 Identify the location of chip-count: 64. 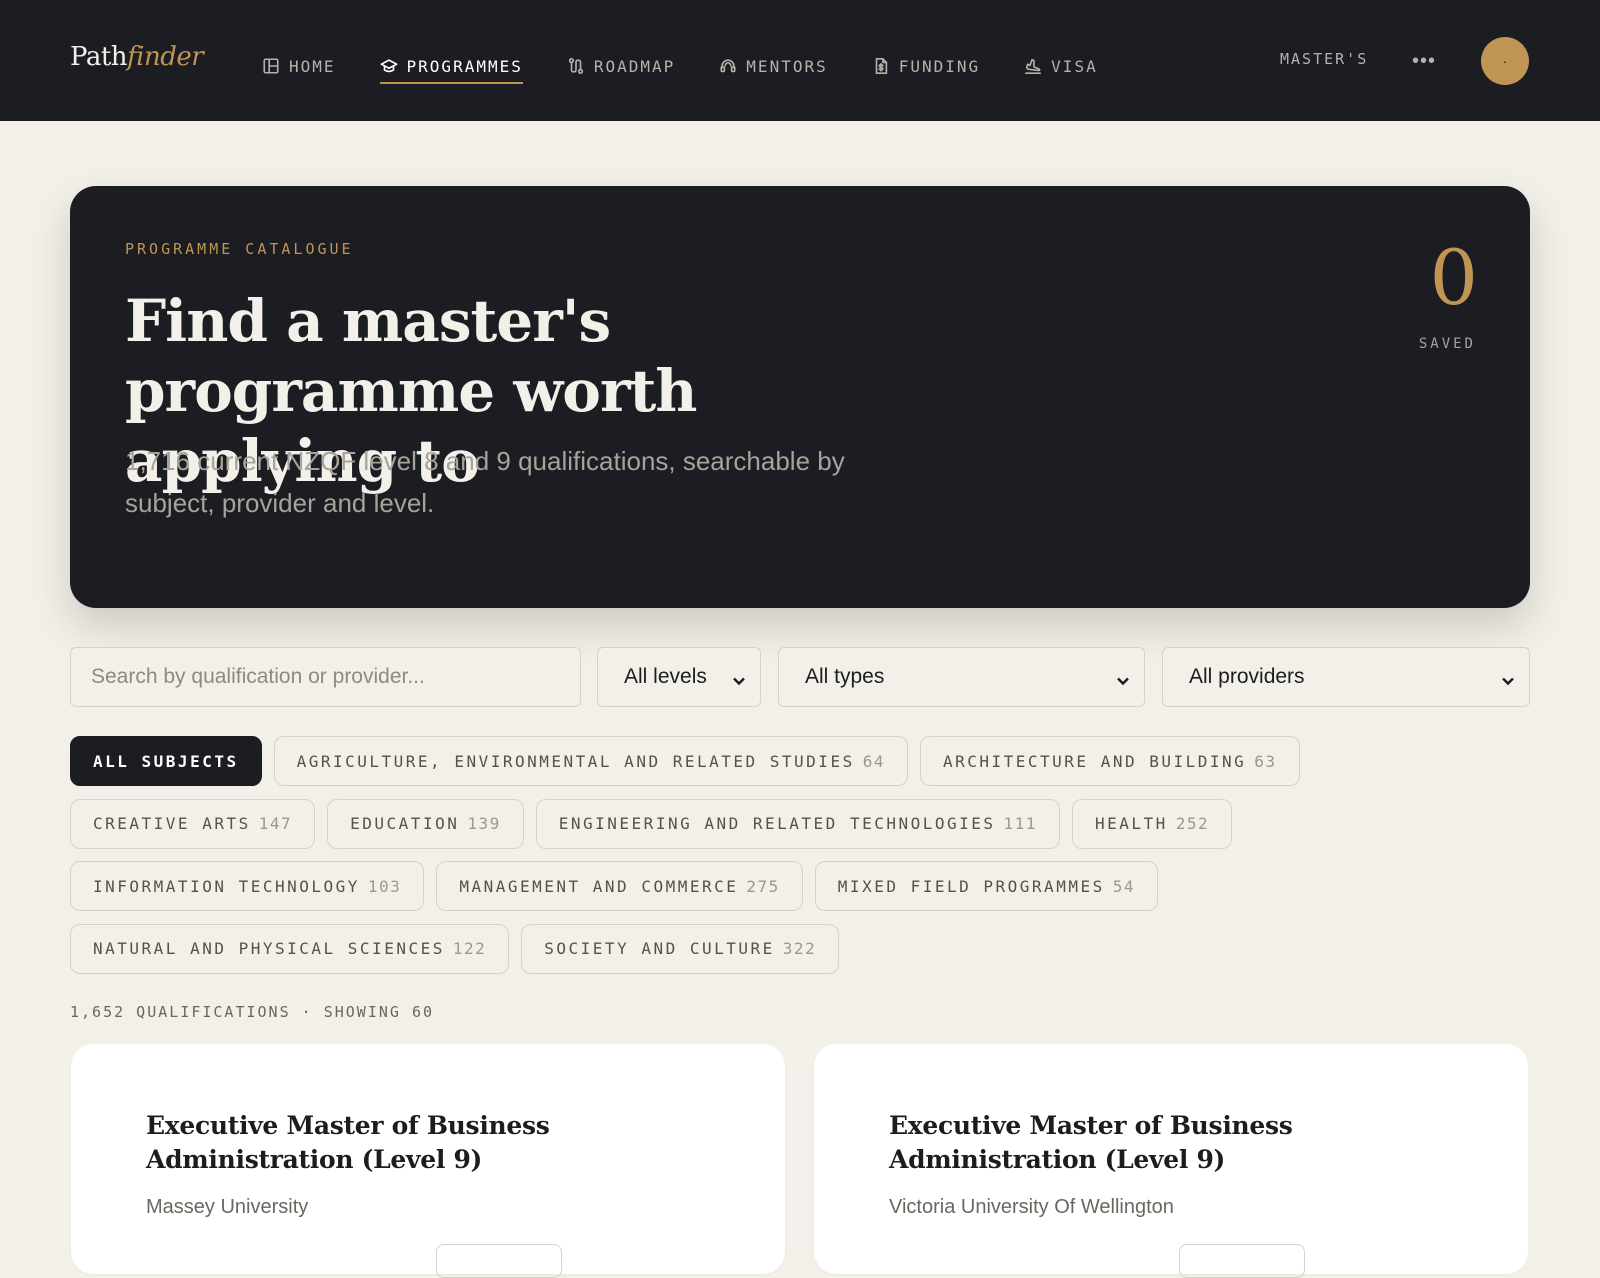
(873, 761).